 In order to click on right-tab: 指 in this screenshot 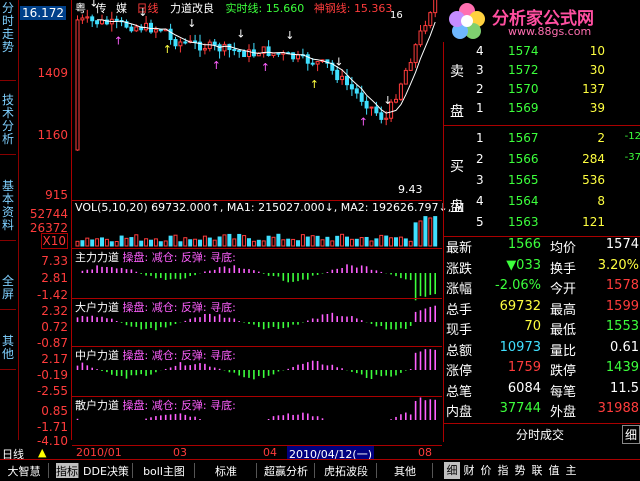, I will do `click(503, 470)`.